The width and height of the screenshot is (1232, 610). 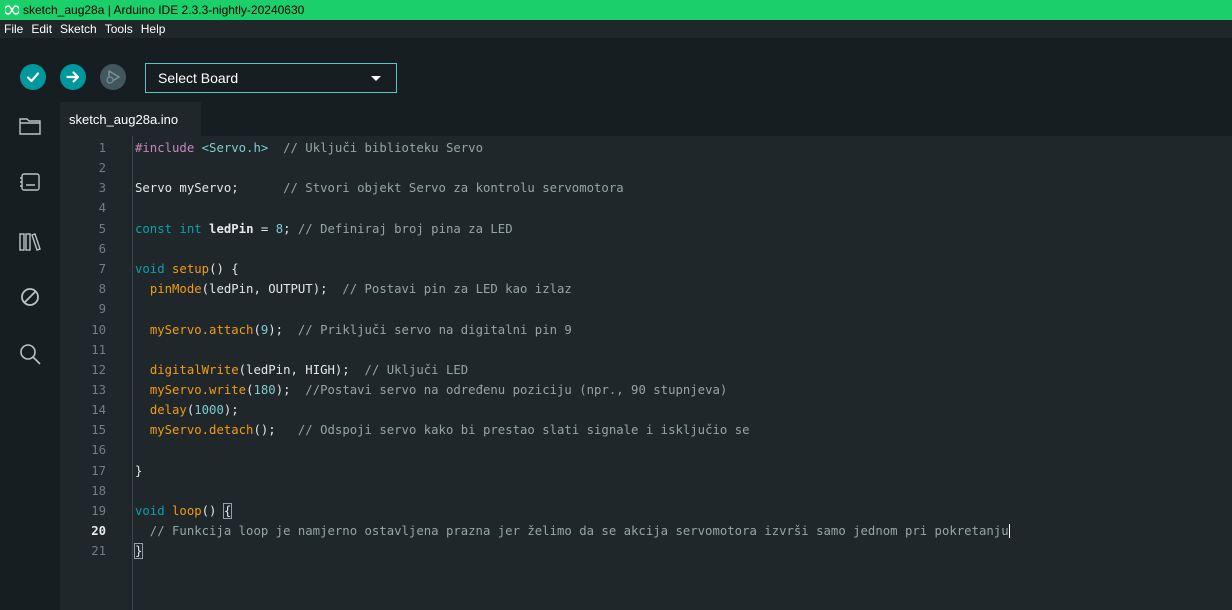 What do you see at coordinates (102, 168) in the screenshot?
I see `line-number: 2` at bounding box center [102, 168].